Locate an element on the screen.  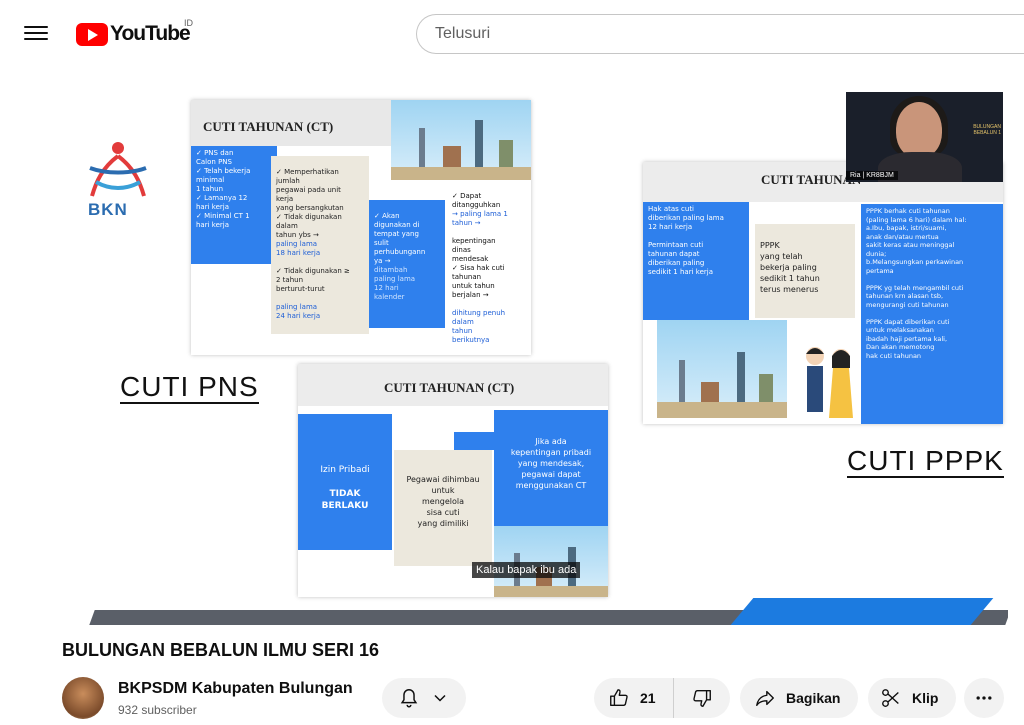
dislike-button is located at coordinates (702, 698).